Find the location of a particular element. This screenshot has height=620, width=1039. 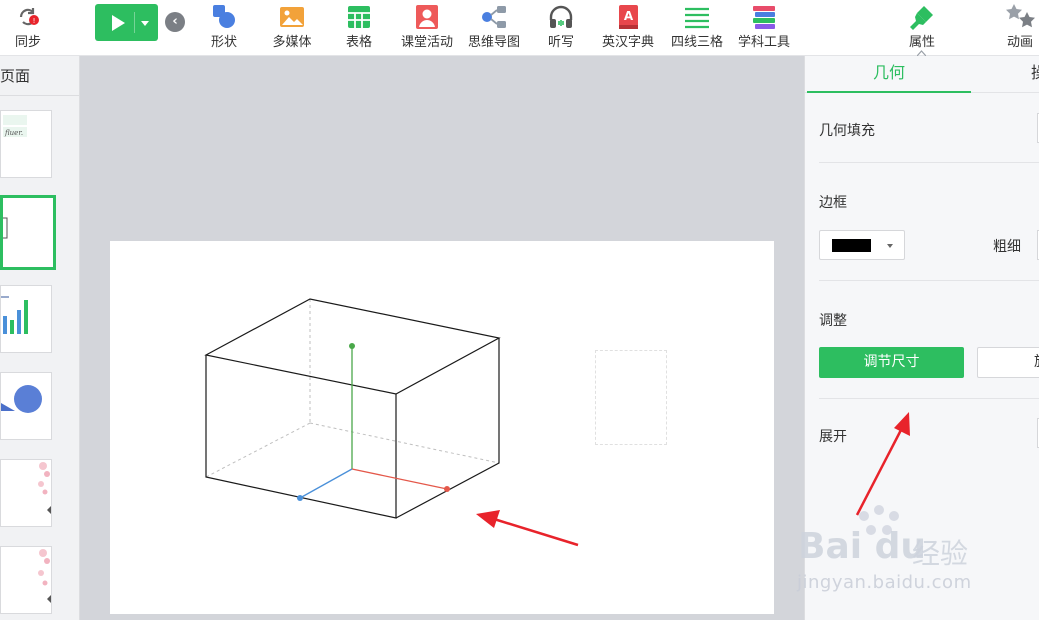

page-list-panel: 页面 fluer. is located at coordinates (40, 338).